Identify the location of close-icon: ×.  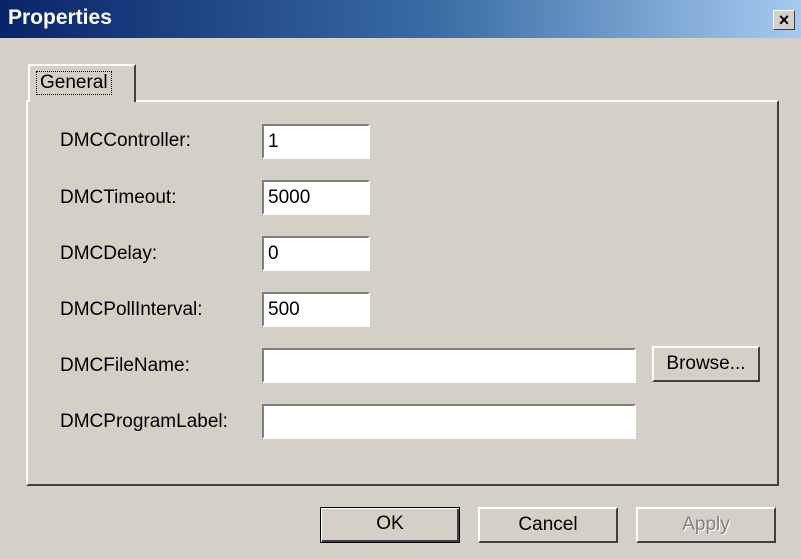
(784, 20).